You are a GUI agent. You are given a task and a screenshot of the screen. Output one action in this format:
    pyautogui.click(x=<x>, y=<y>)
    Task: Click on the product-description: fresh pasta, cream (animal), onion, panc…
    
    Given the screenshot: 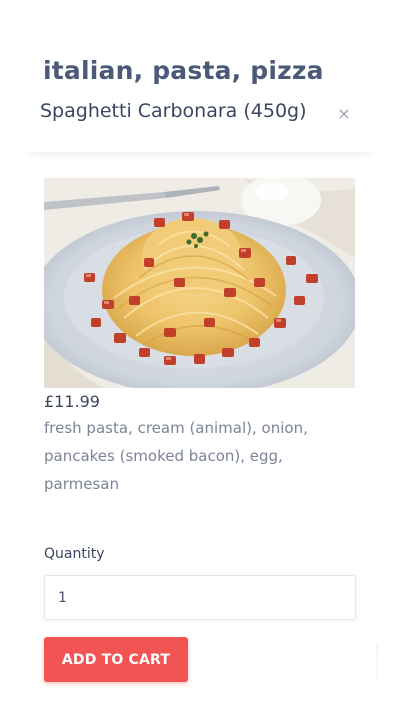 What is the action you would take?
    pyautogui.click(x=176, y=456)
    